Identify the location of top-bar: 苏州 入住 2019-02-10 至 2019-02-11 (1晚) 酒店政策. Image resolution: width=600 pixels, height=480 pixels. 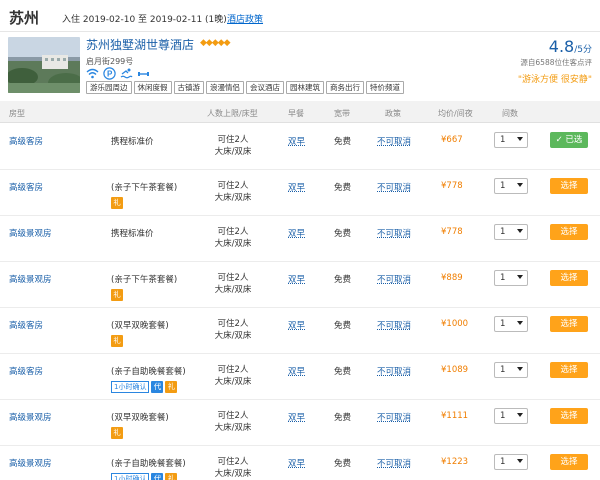
(300, 16).